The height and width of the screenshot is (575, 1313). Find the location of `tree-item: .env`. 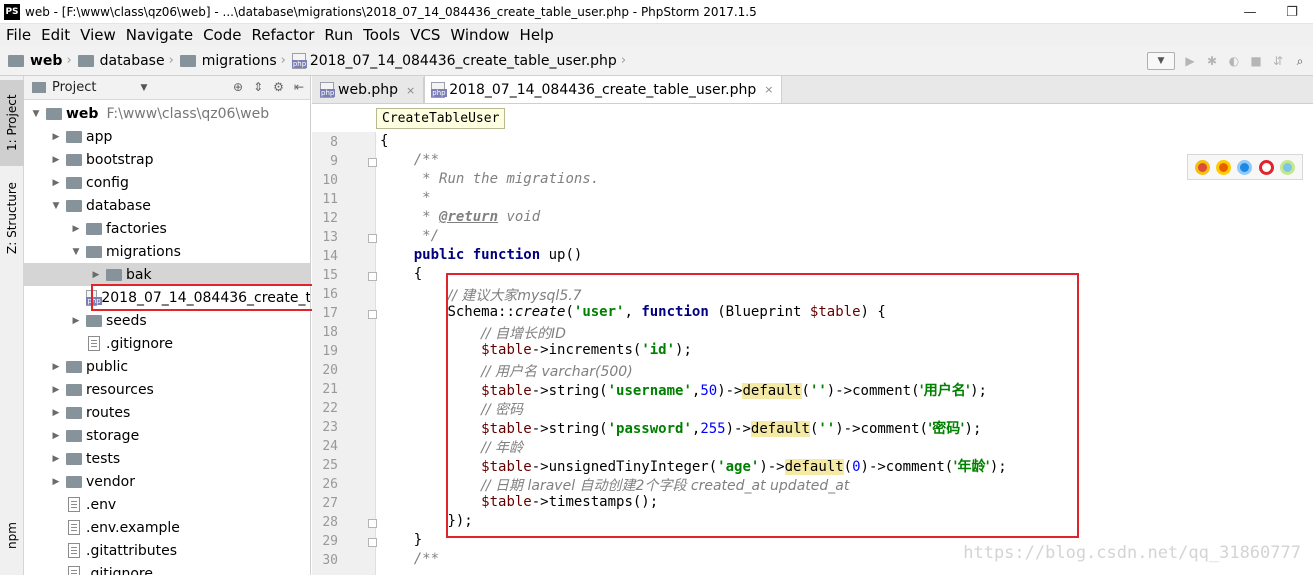

tree-item: .env is located at coordinates (167, 504).